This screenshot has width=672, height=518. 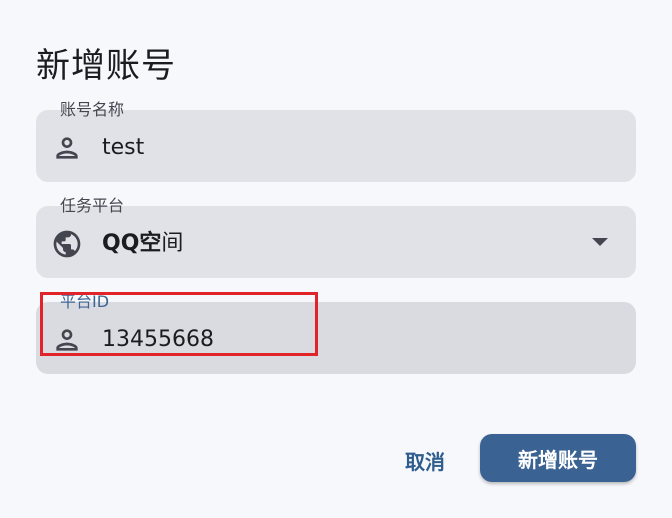 I want to click on platform-select: 任务平台 QQ空间, so click(x=336, y=237).